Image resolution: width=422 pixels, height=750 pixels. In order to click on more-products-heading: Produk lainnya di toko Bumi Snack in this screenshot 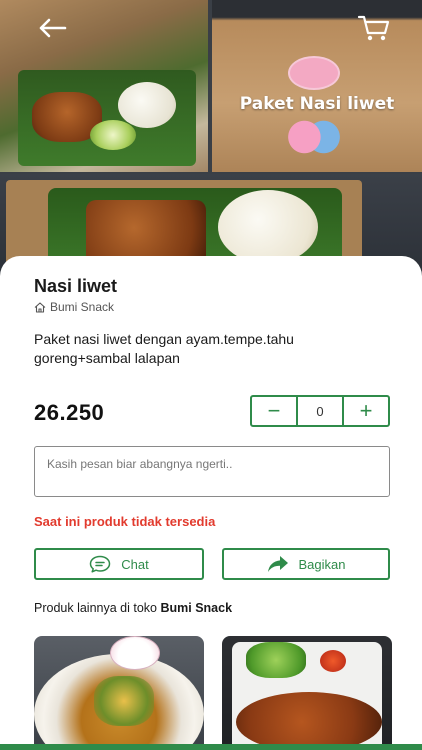, I will do `click(133, 608)`.